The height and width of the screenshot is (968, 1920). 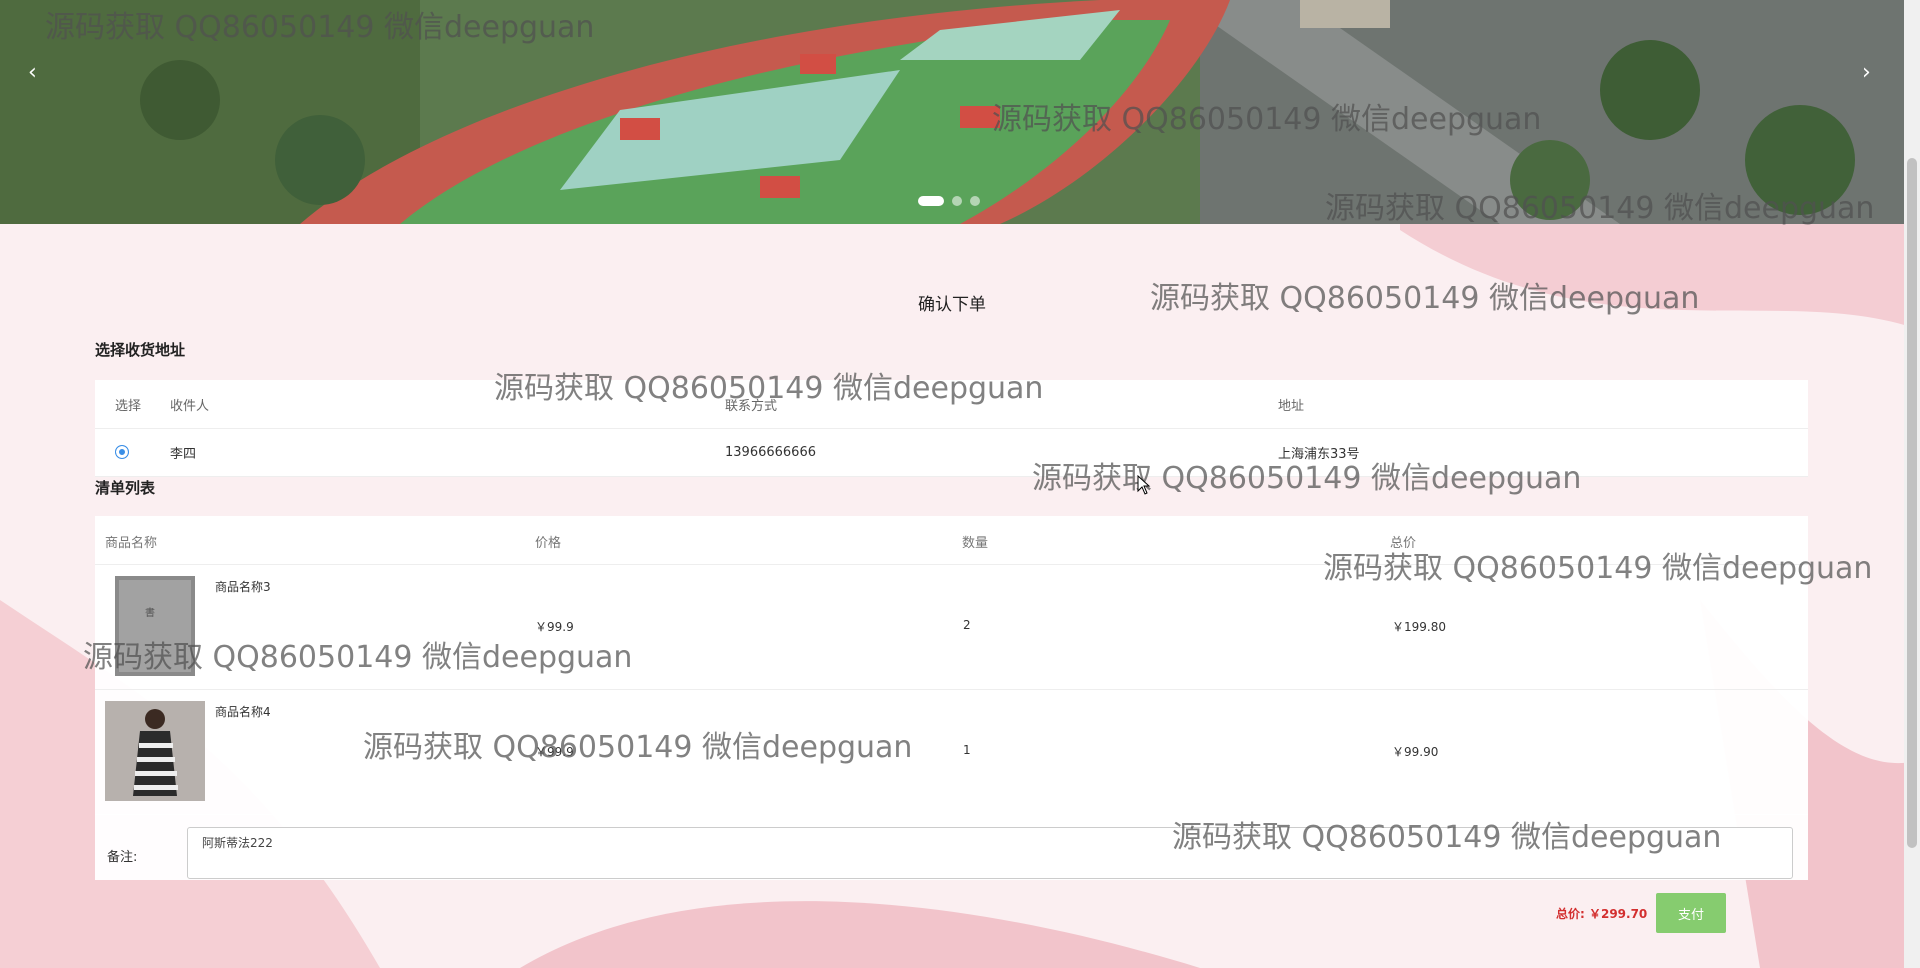 I want to click on carousel-prev-button: ‹, so click(x=32, y=72).